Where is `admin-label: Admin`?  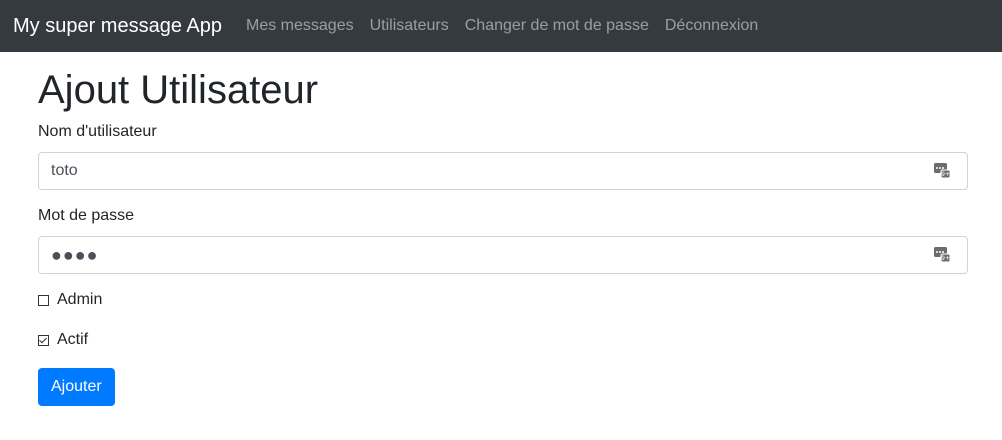 admin-label: Admin is located at coordinates (79, 300).